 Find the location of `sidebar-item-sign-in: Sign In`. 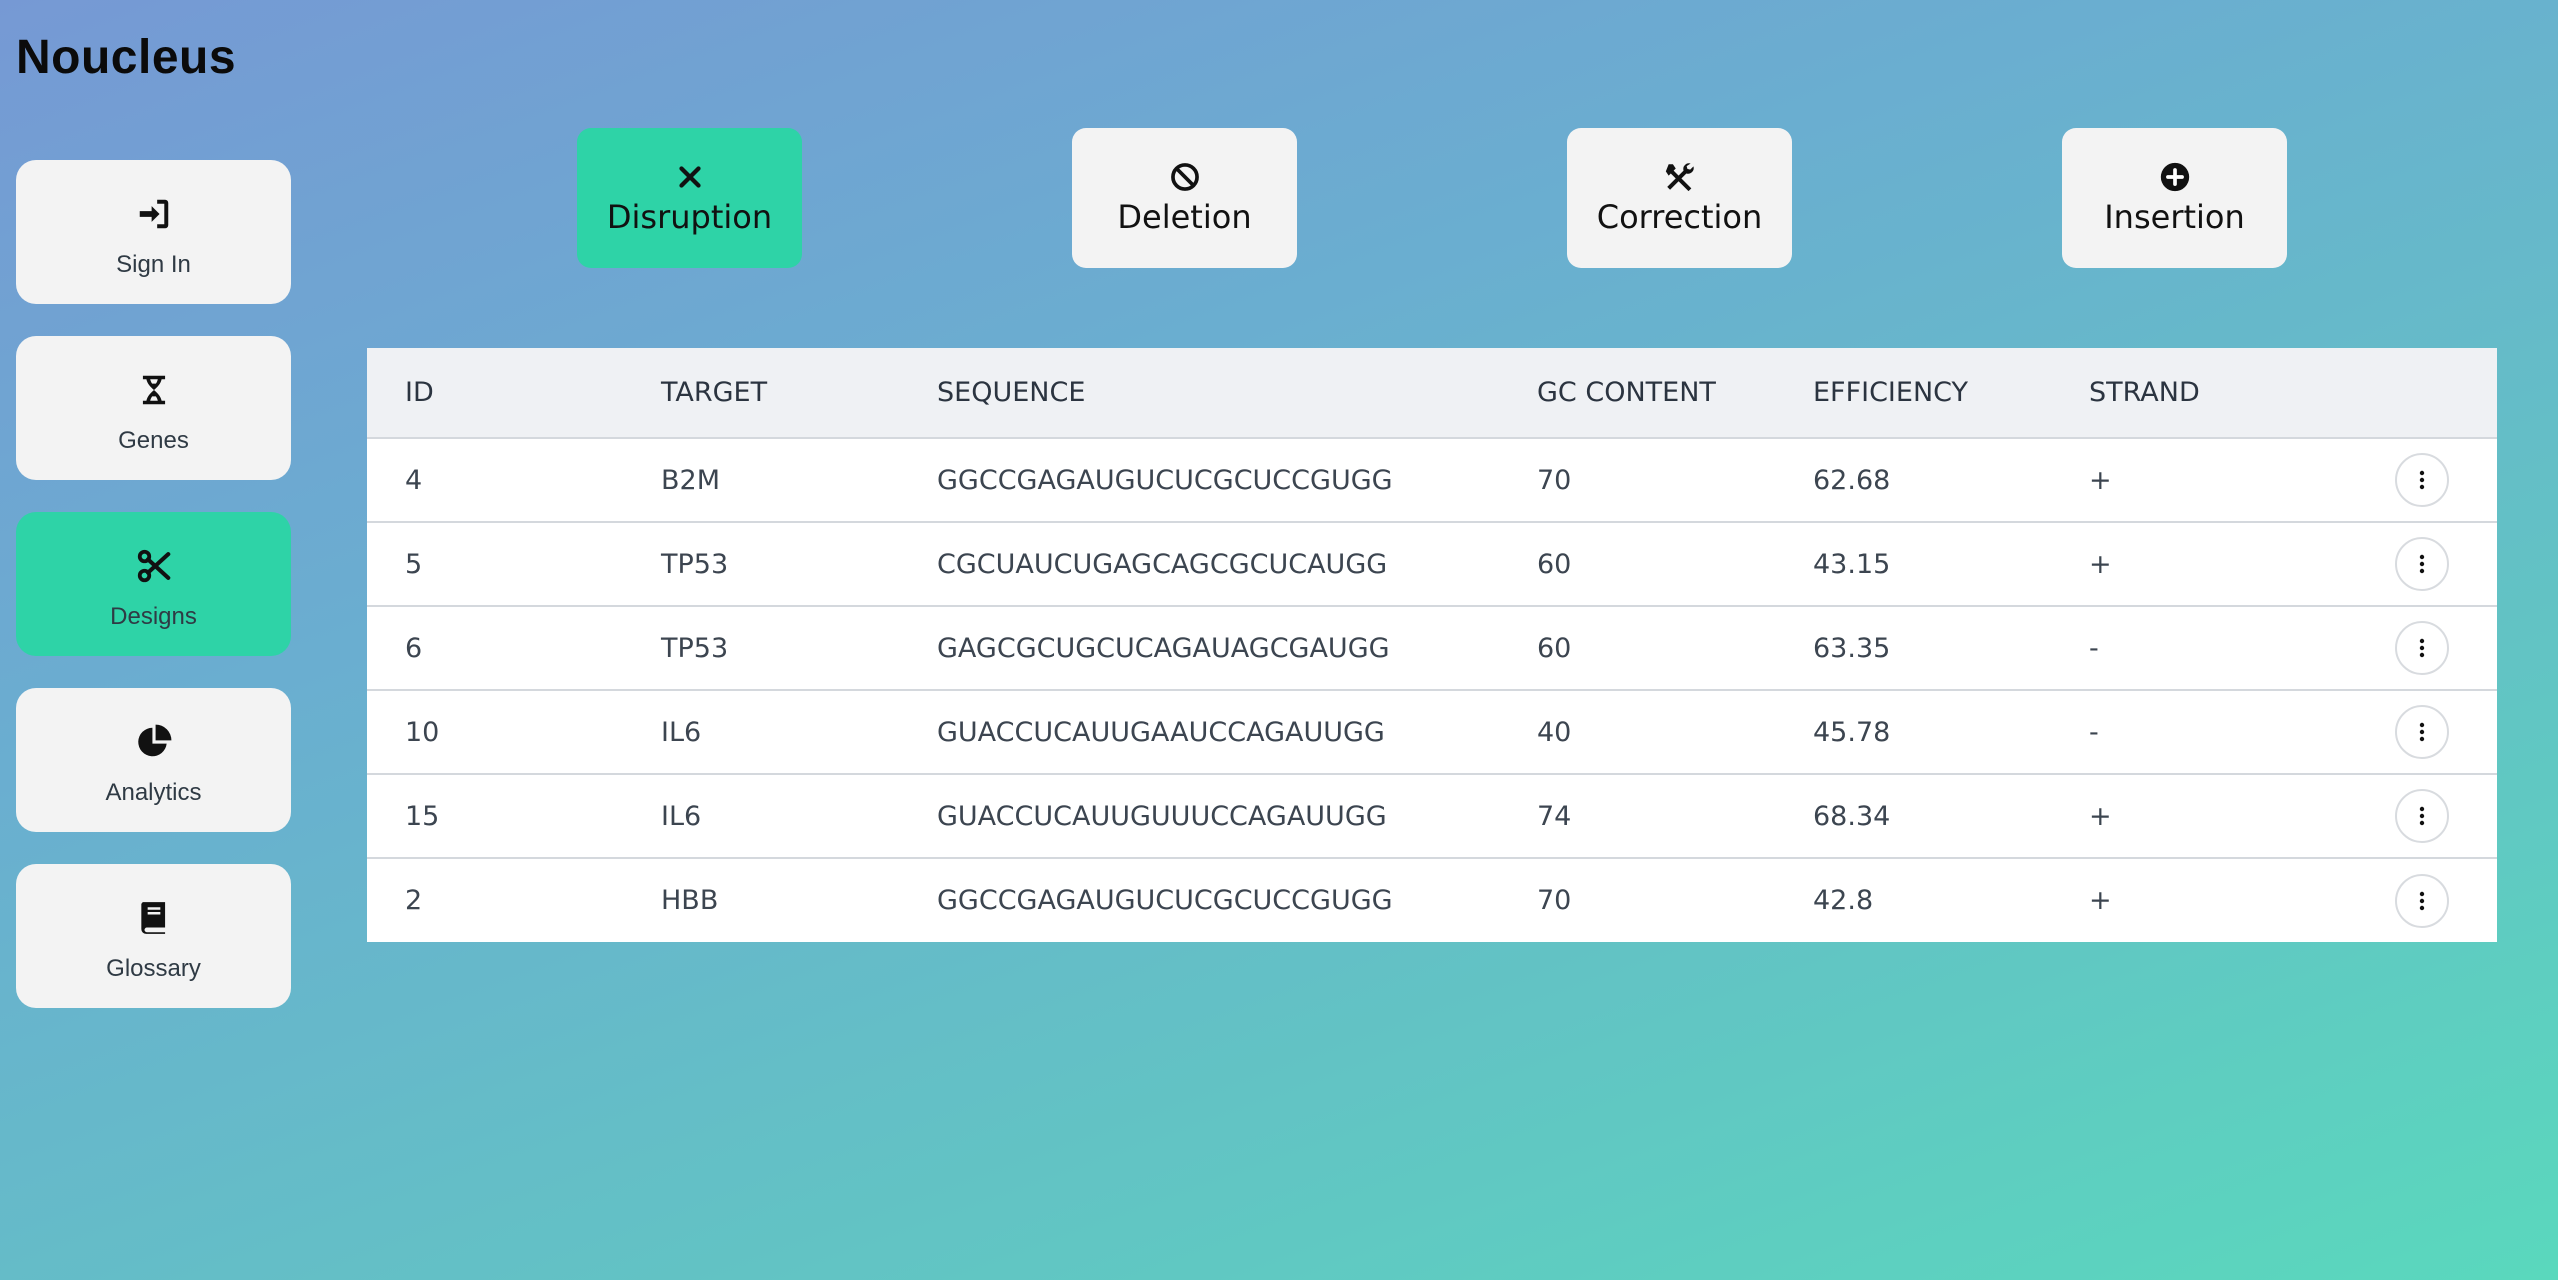

sidebar-item-sign-in: Sign In is located at coordinates (153, 232).